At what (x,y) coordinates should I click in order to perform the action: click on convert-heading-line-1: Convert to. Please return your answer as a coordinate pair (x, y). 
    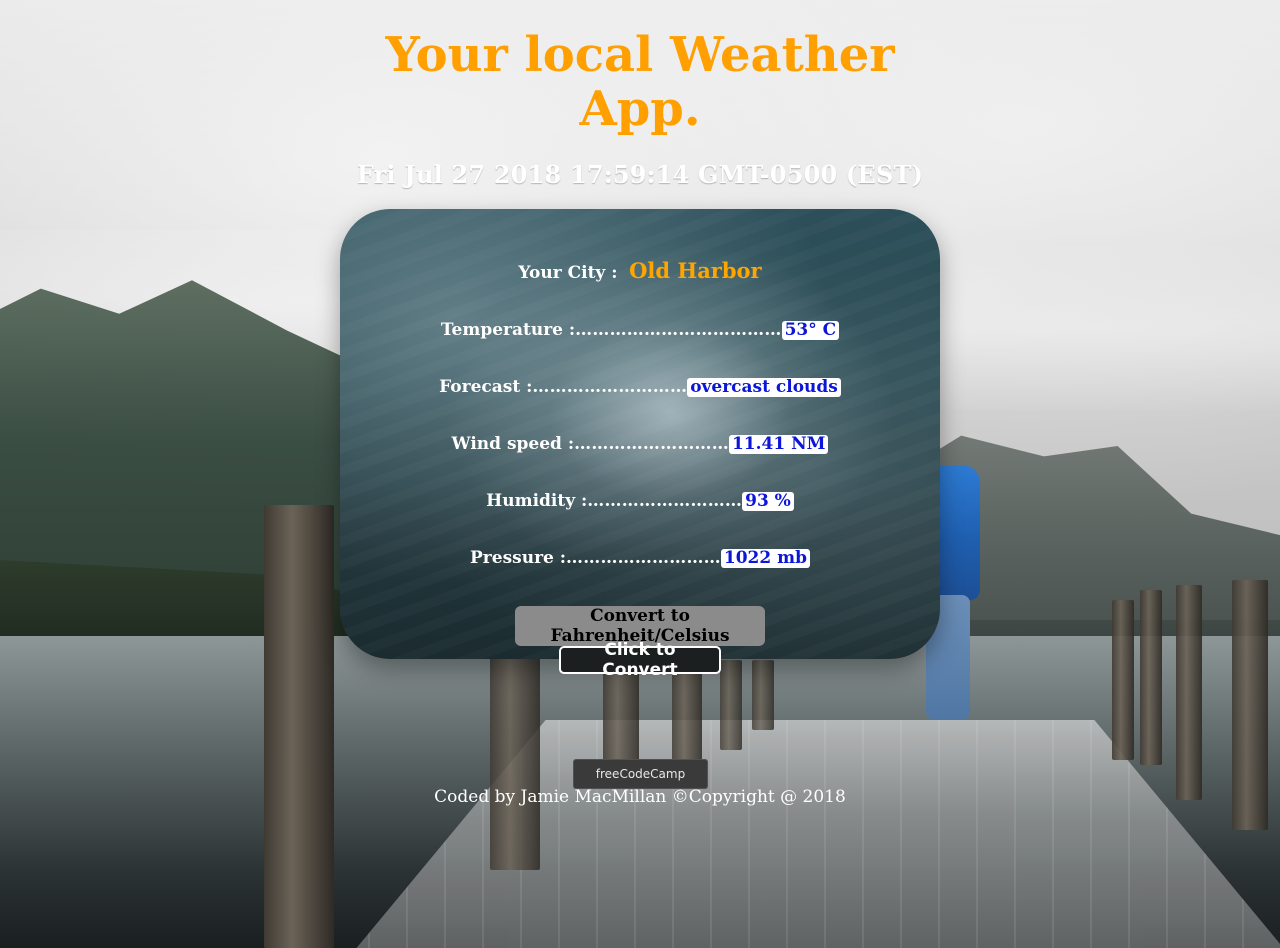
    Looking at the image, I should click on (640, 616).